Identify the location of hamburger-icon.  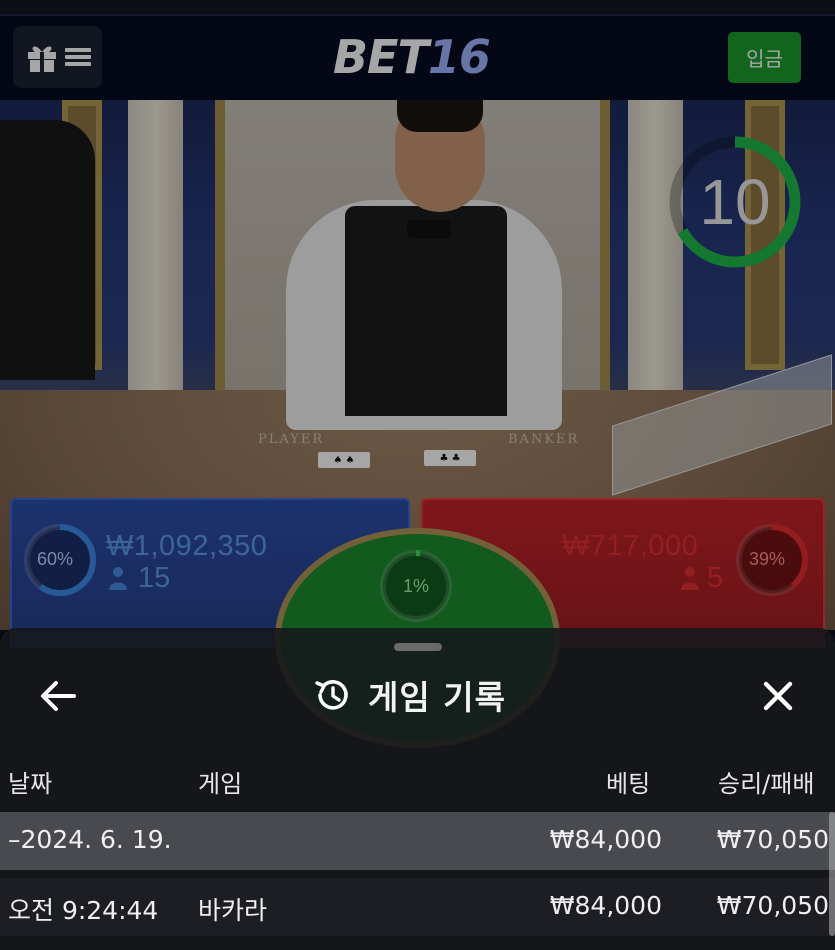
(77, 57).